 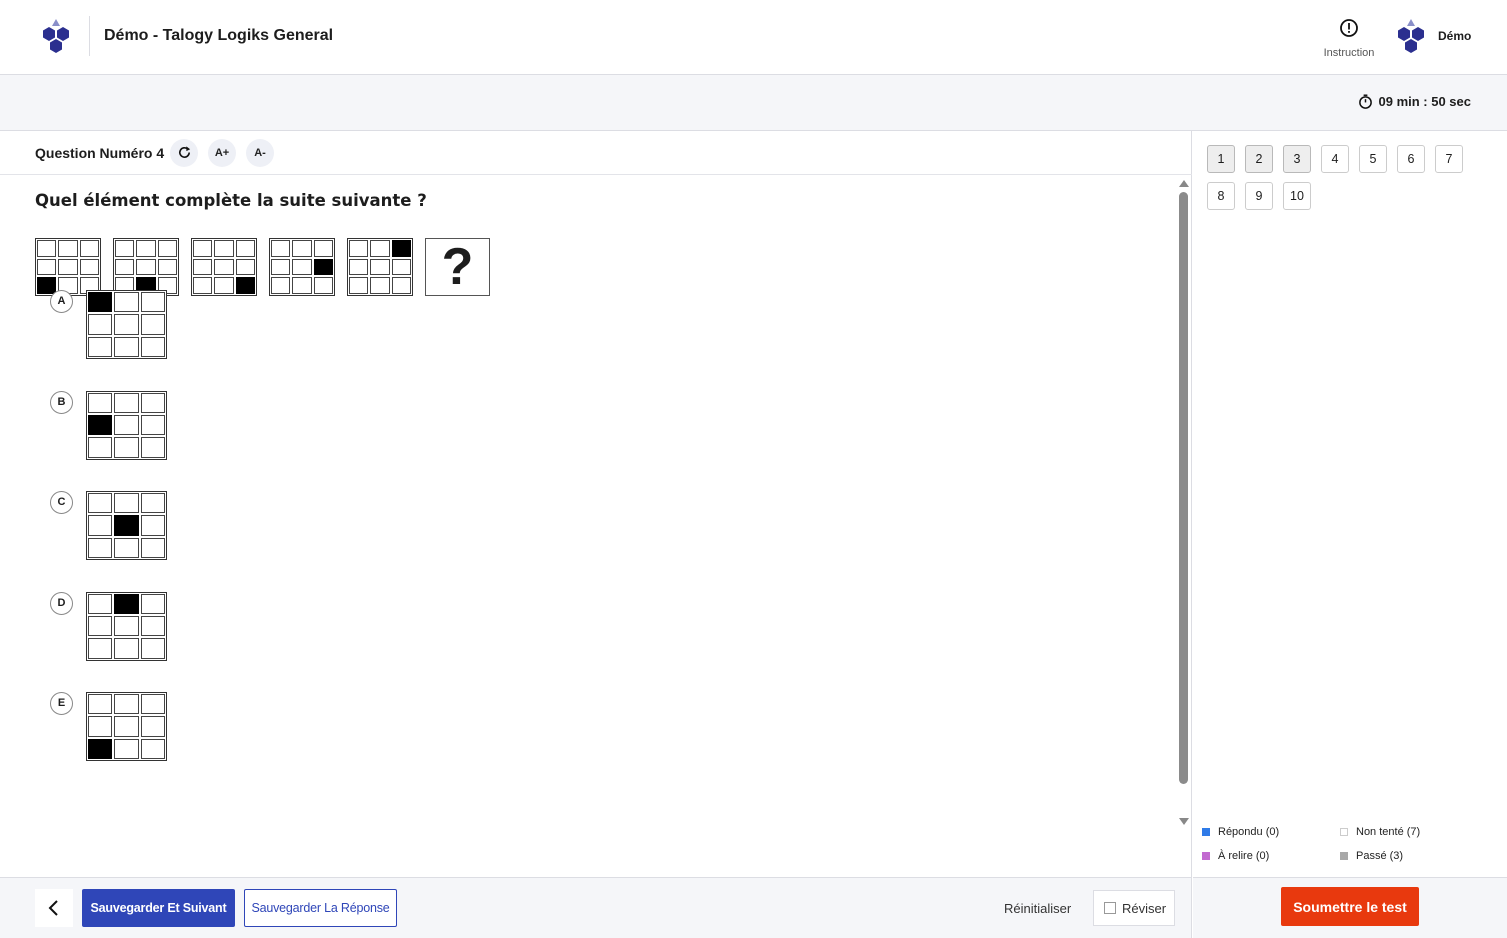 I want to click on app-title: Démo - Talogy Logiks General, so click(x=219, y=35).